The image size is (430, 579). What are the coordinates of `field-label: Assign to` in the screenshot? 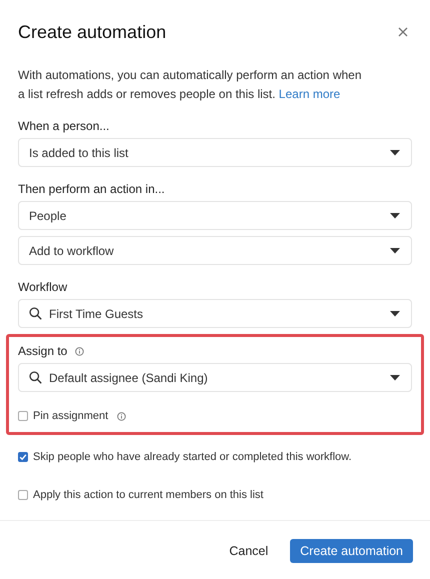 It's located at (43, 351).